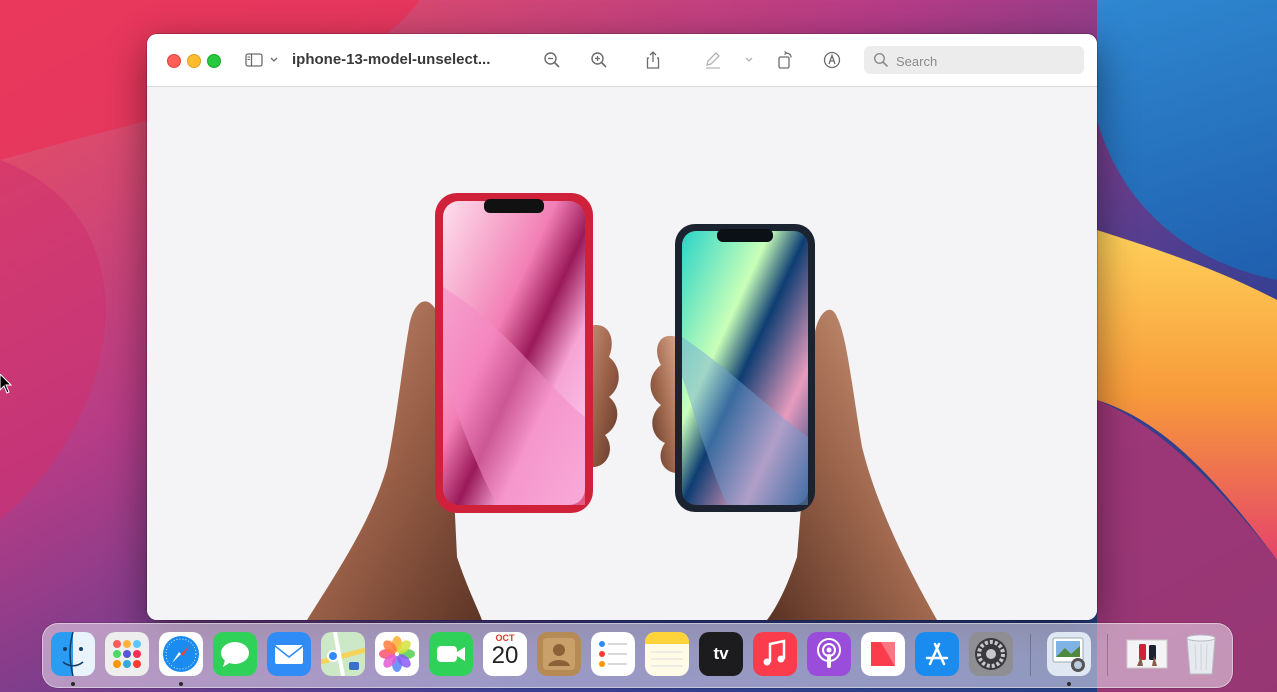 This screenshot has width=1277, height=692. What do you see at coordinates (599, 60) in the screenshot?
I see `zoom-in-icon` at bounding box center [599, 60].